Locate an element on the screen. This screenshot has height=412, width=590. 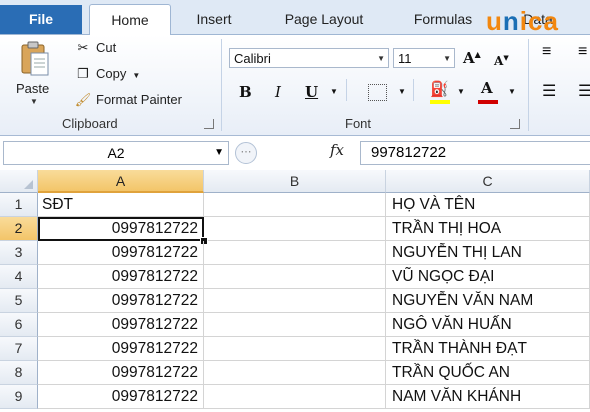
row-header: 3 is located at coordinates (19, 253).